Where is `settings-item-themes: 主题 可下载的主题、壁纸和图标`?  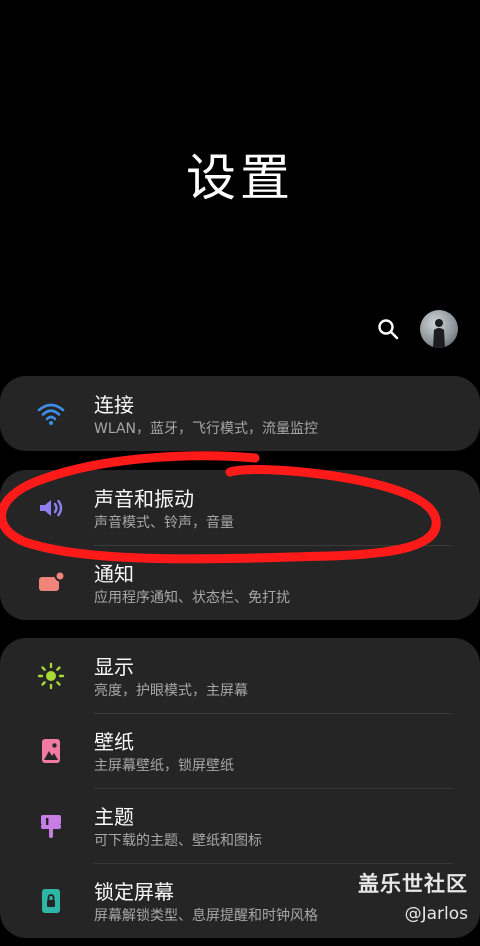 settings-item-themes: 主题 可下载的主题、壁纸和图标 is located at coordinates (240, 825).